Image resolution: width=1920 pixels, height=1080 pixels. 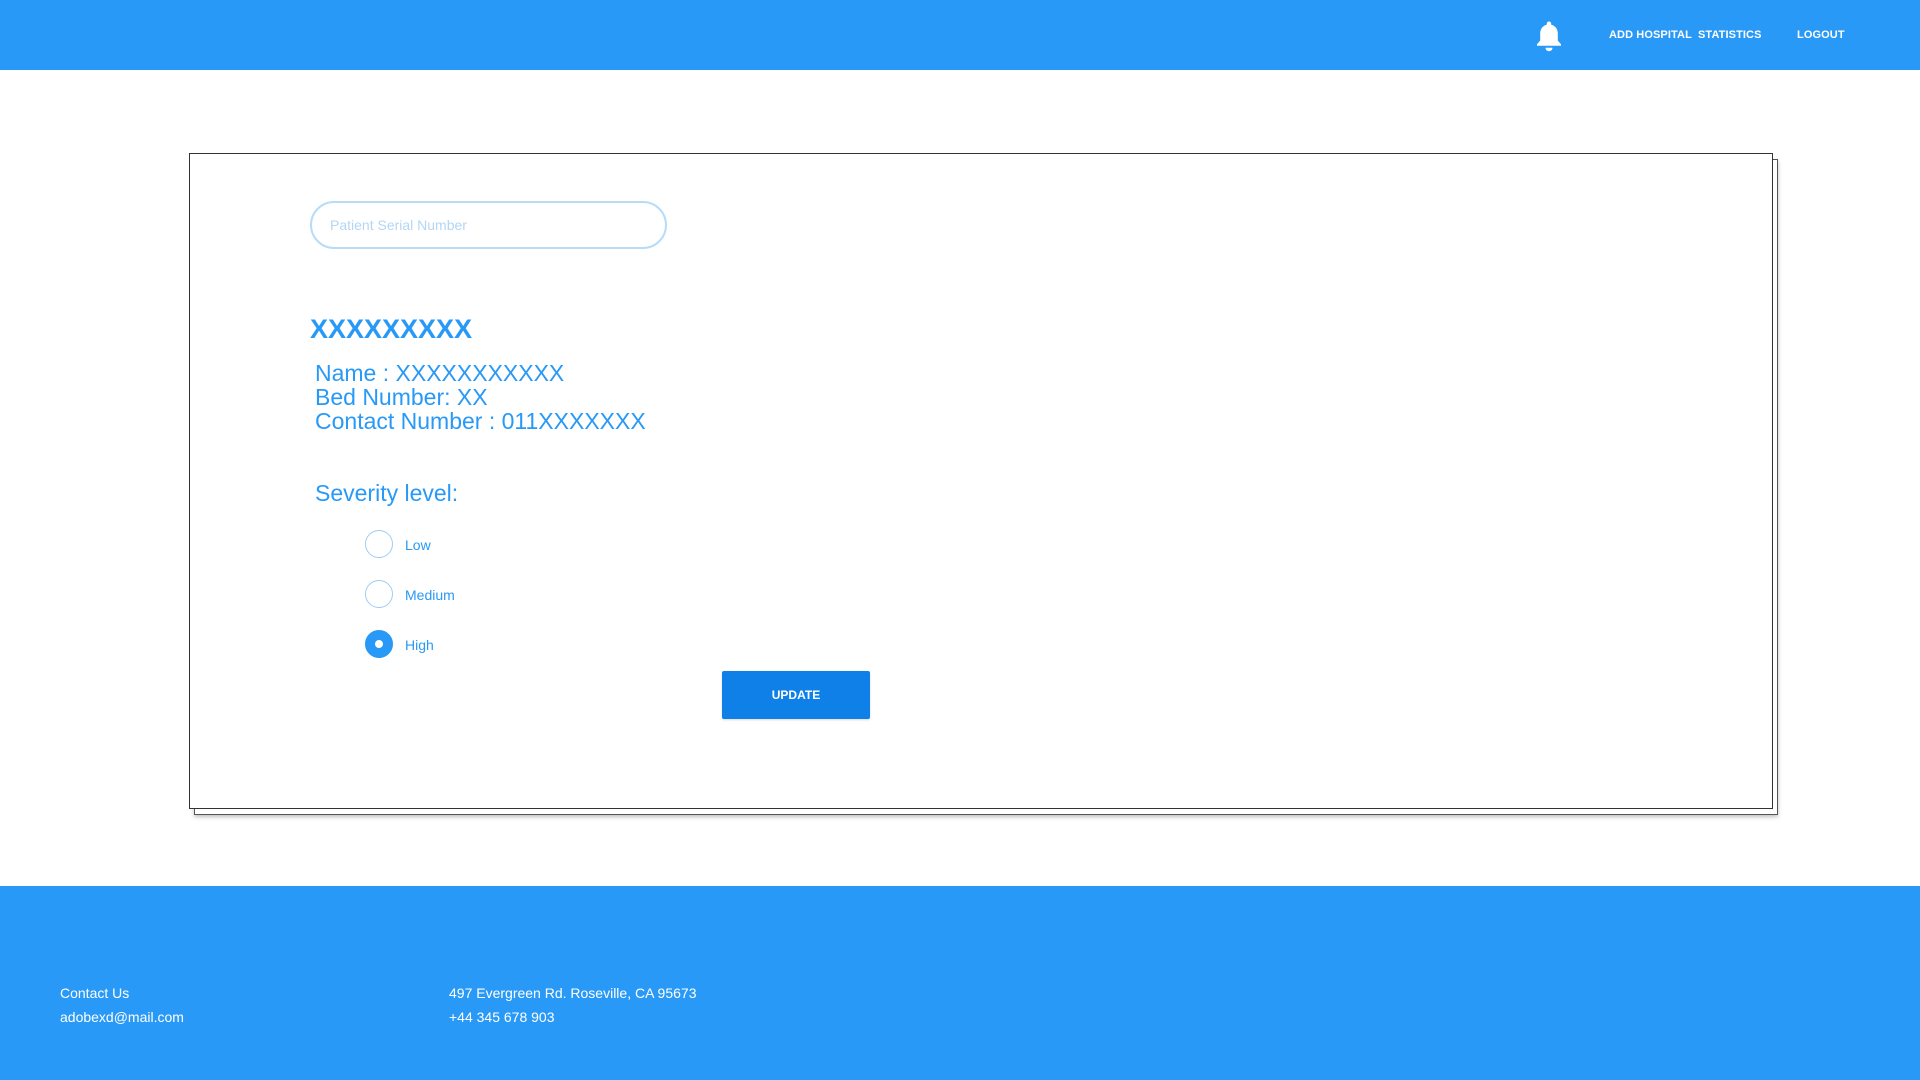 What do you see at coordinates (387, 493) in the screenshot?
I see `severity-level-label: Severity level:` at bounding box center [387, 493].